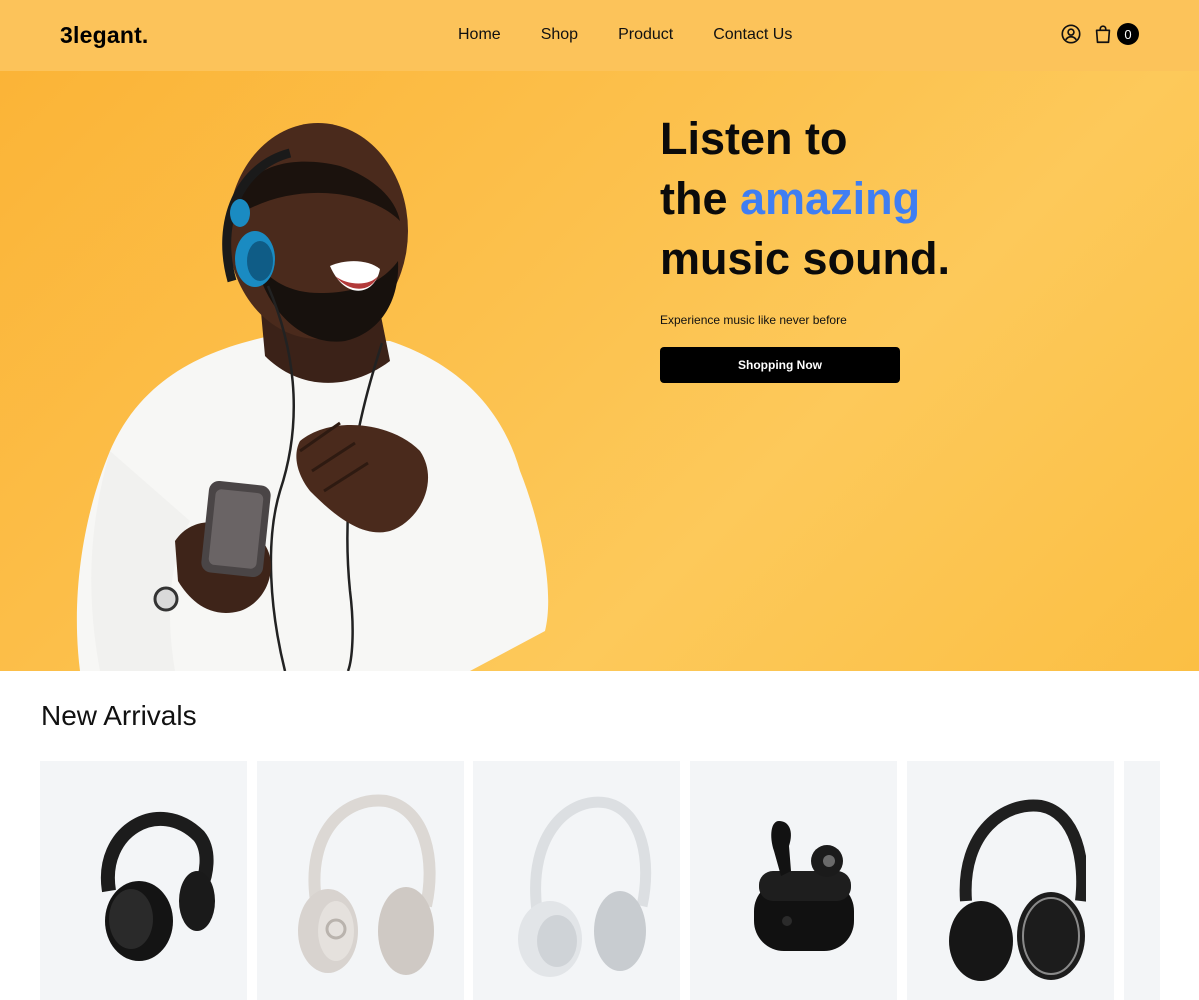 The height and width of the screenshot is (1000, 1199). Describe the element at coordinates (559, 35) in the screenshot. I see `nav-shop: Shop` at that location.